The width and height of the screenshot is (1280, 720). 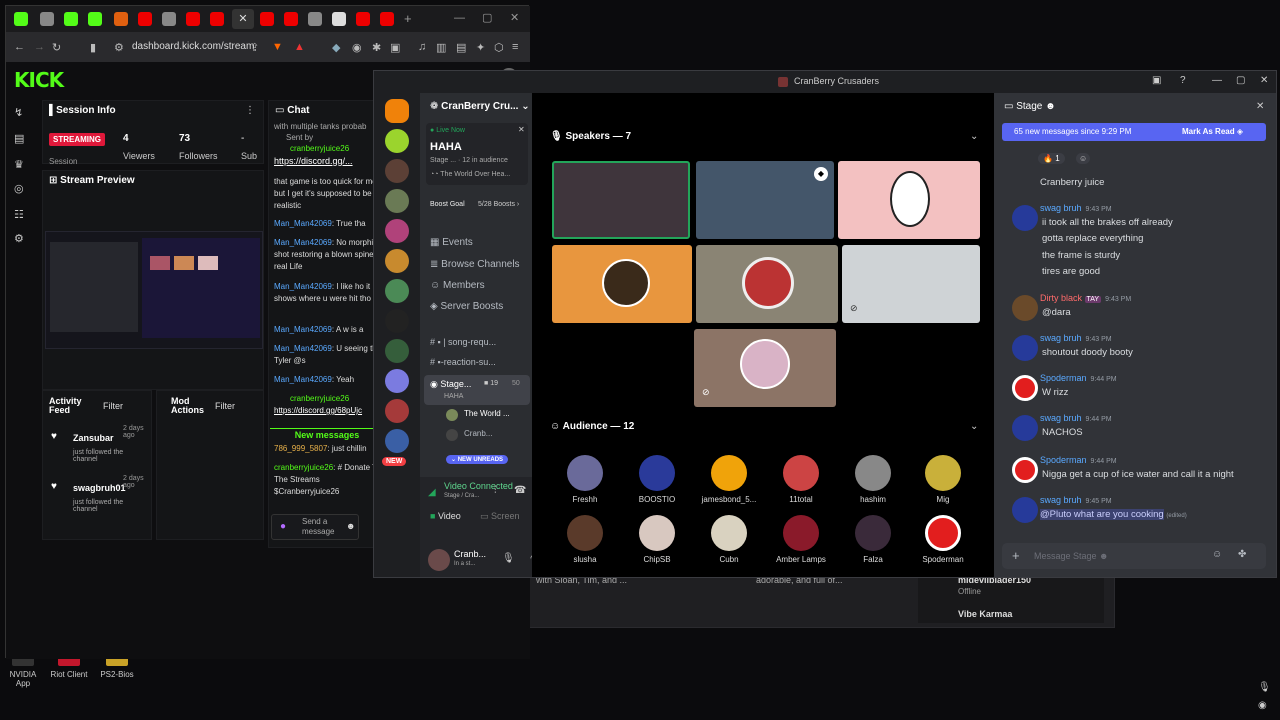 I want to click on inbox-icon: ▣, so click(x=1156, y=80).